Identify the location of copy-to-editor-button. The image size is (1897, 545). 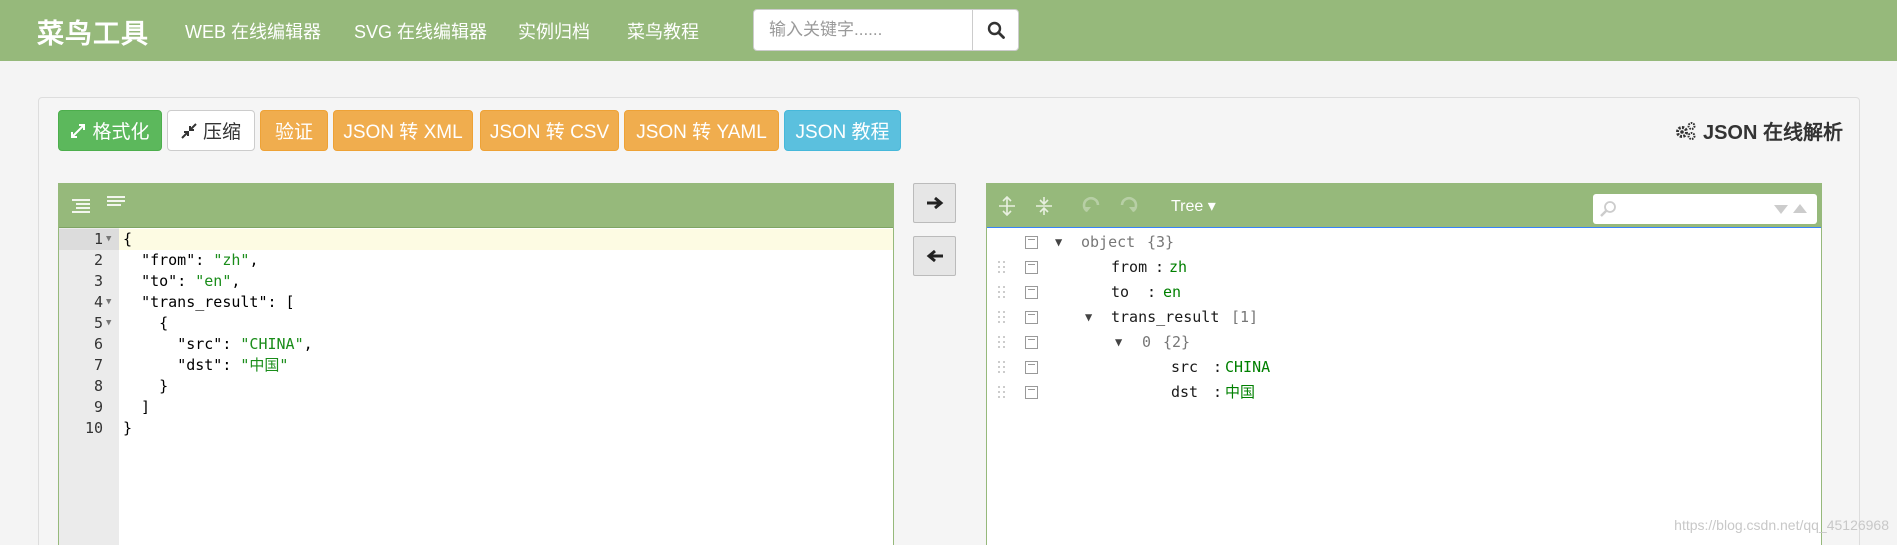
(934, 256).